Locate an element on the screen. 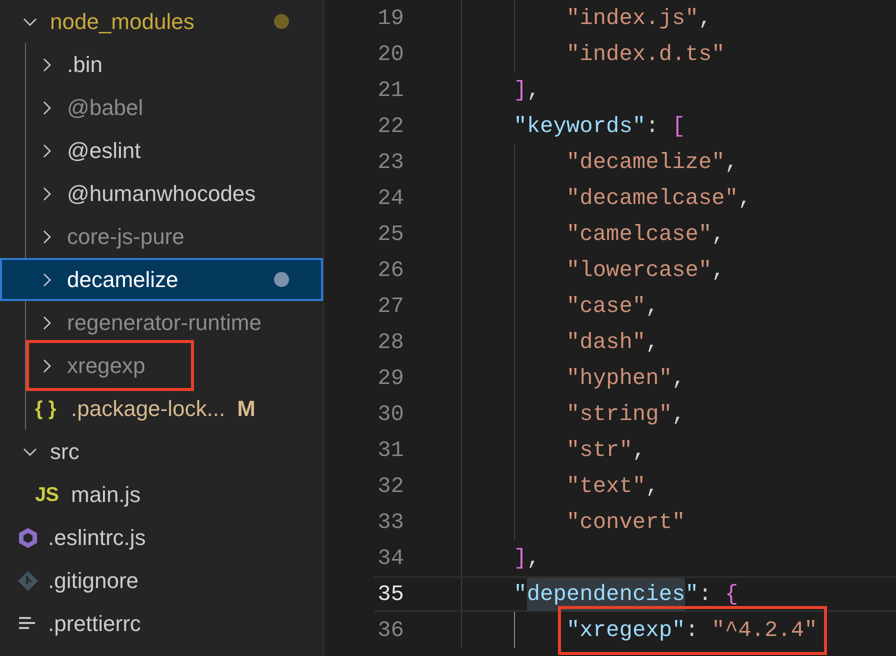 This screenshot has height=656, width=896. code-bracket: { is located at coordinates (731, 594).